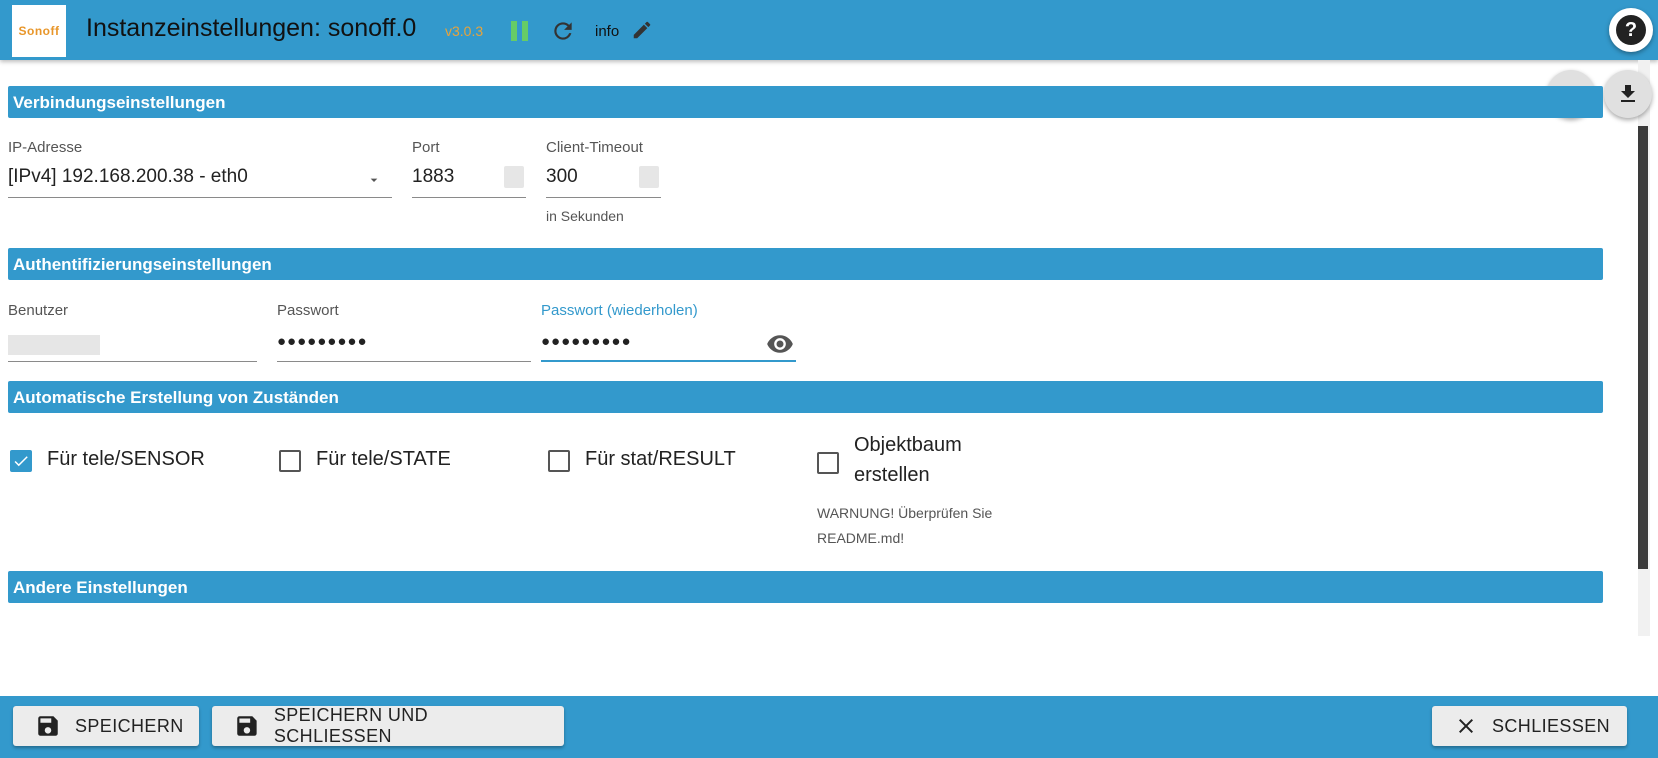 The width and height of the screenshot is (1658, 758). I want to click on checkbox-tele-state: Für tele/STATE, so click(379, 461).